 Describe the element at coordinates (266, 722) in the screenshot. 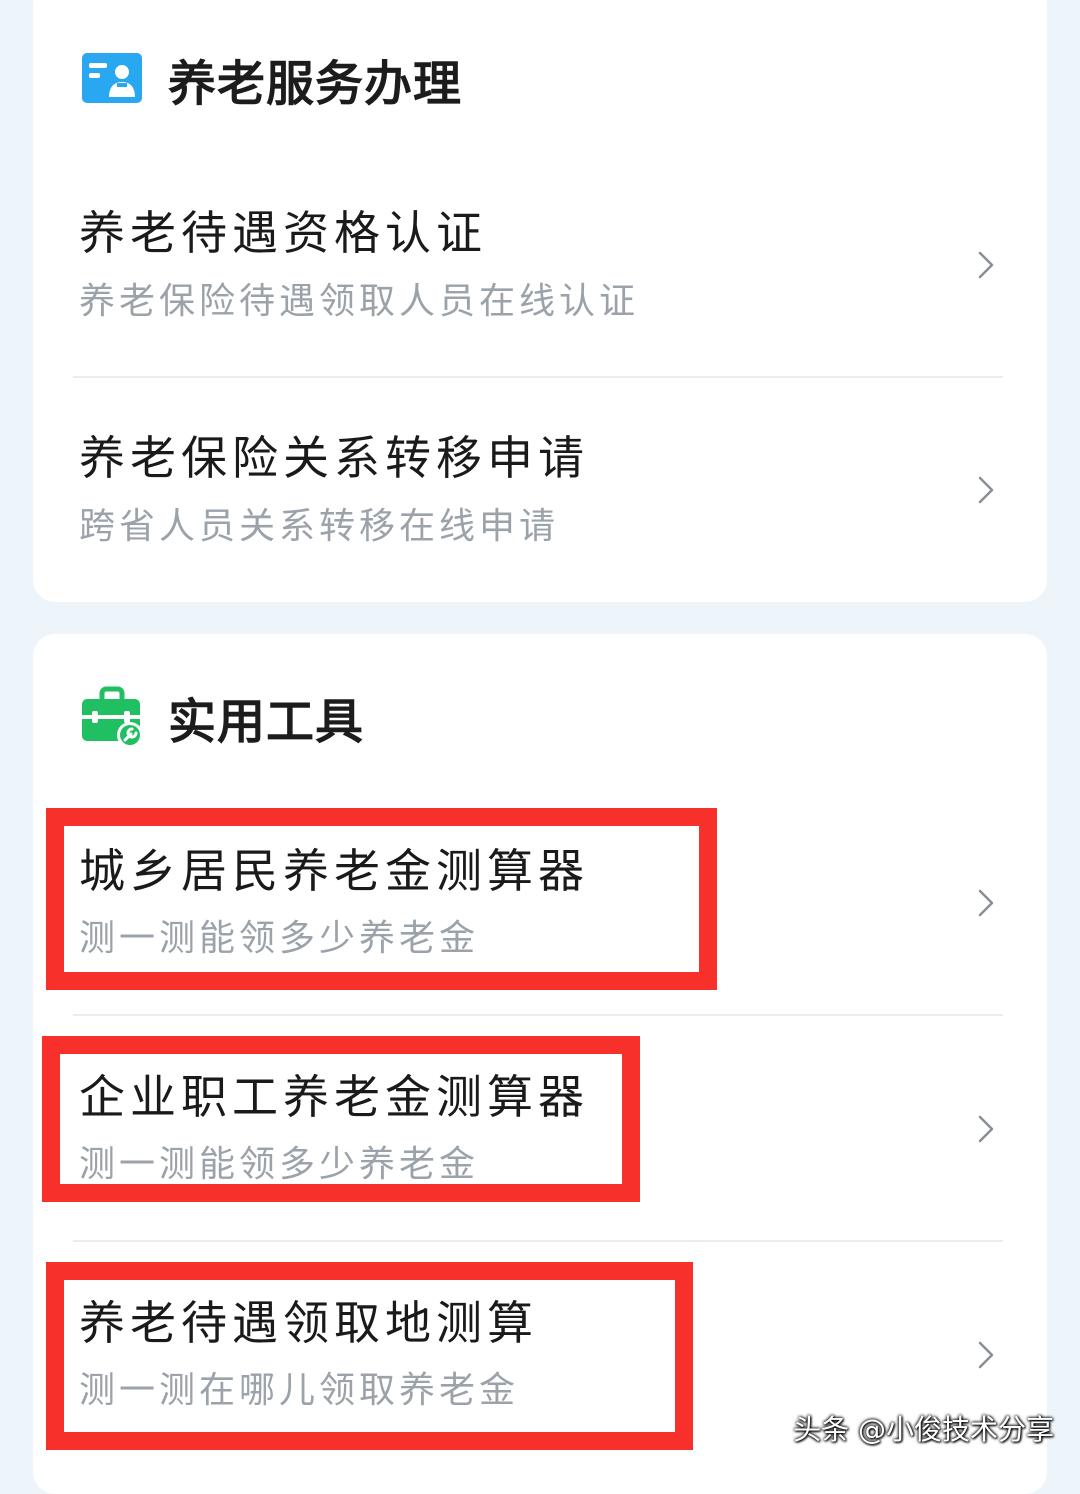

I see `section-title: 实用工具` at that location.